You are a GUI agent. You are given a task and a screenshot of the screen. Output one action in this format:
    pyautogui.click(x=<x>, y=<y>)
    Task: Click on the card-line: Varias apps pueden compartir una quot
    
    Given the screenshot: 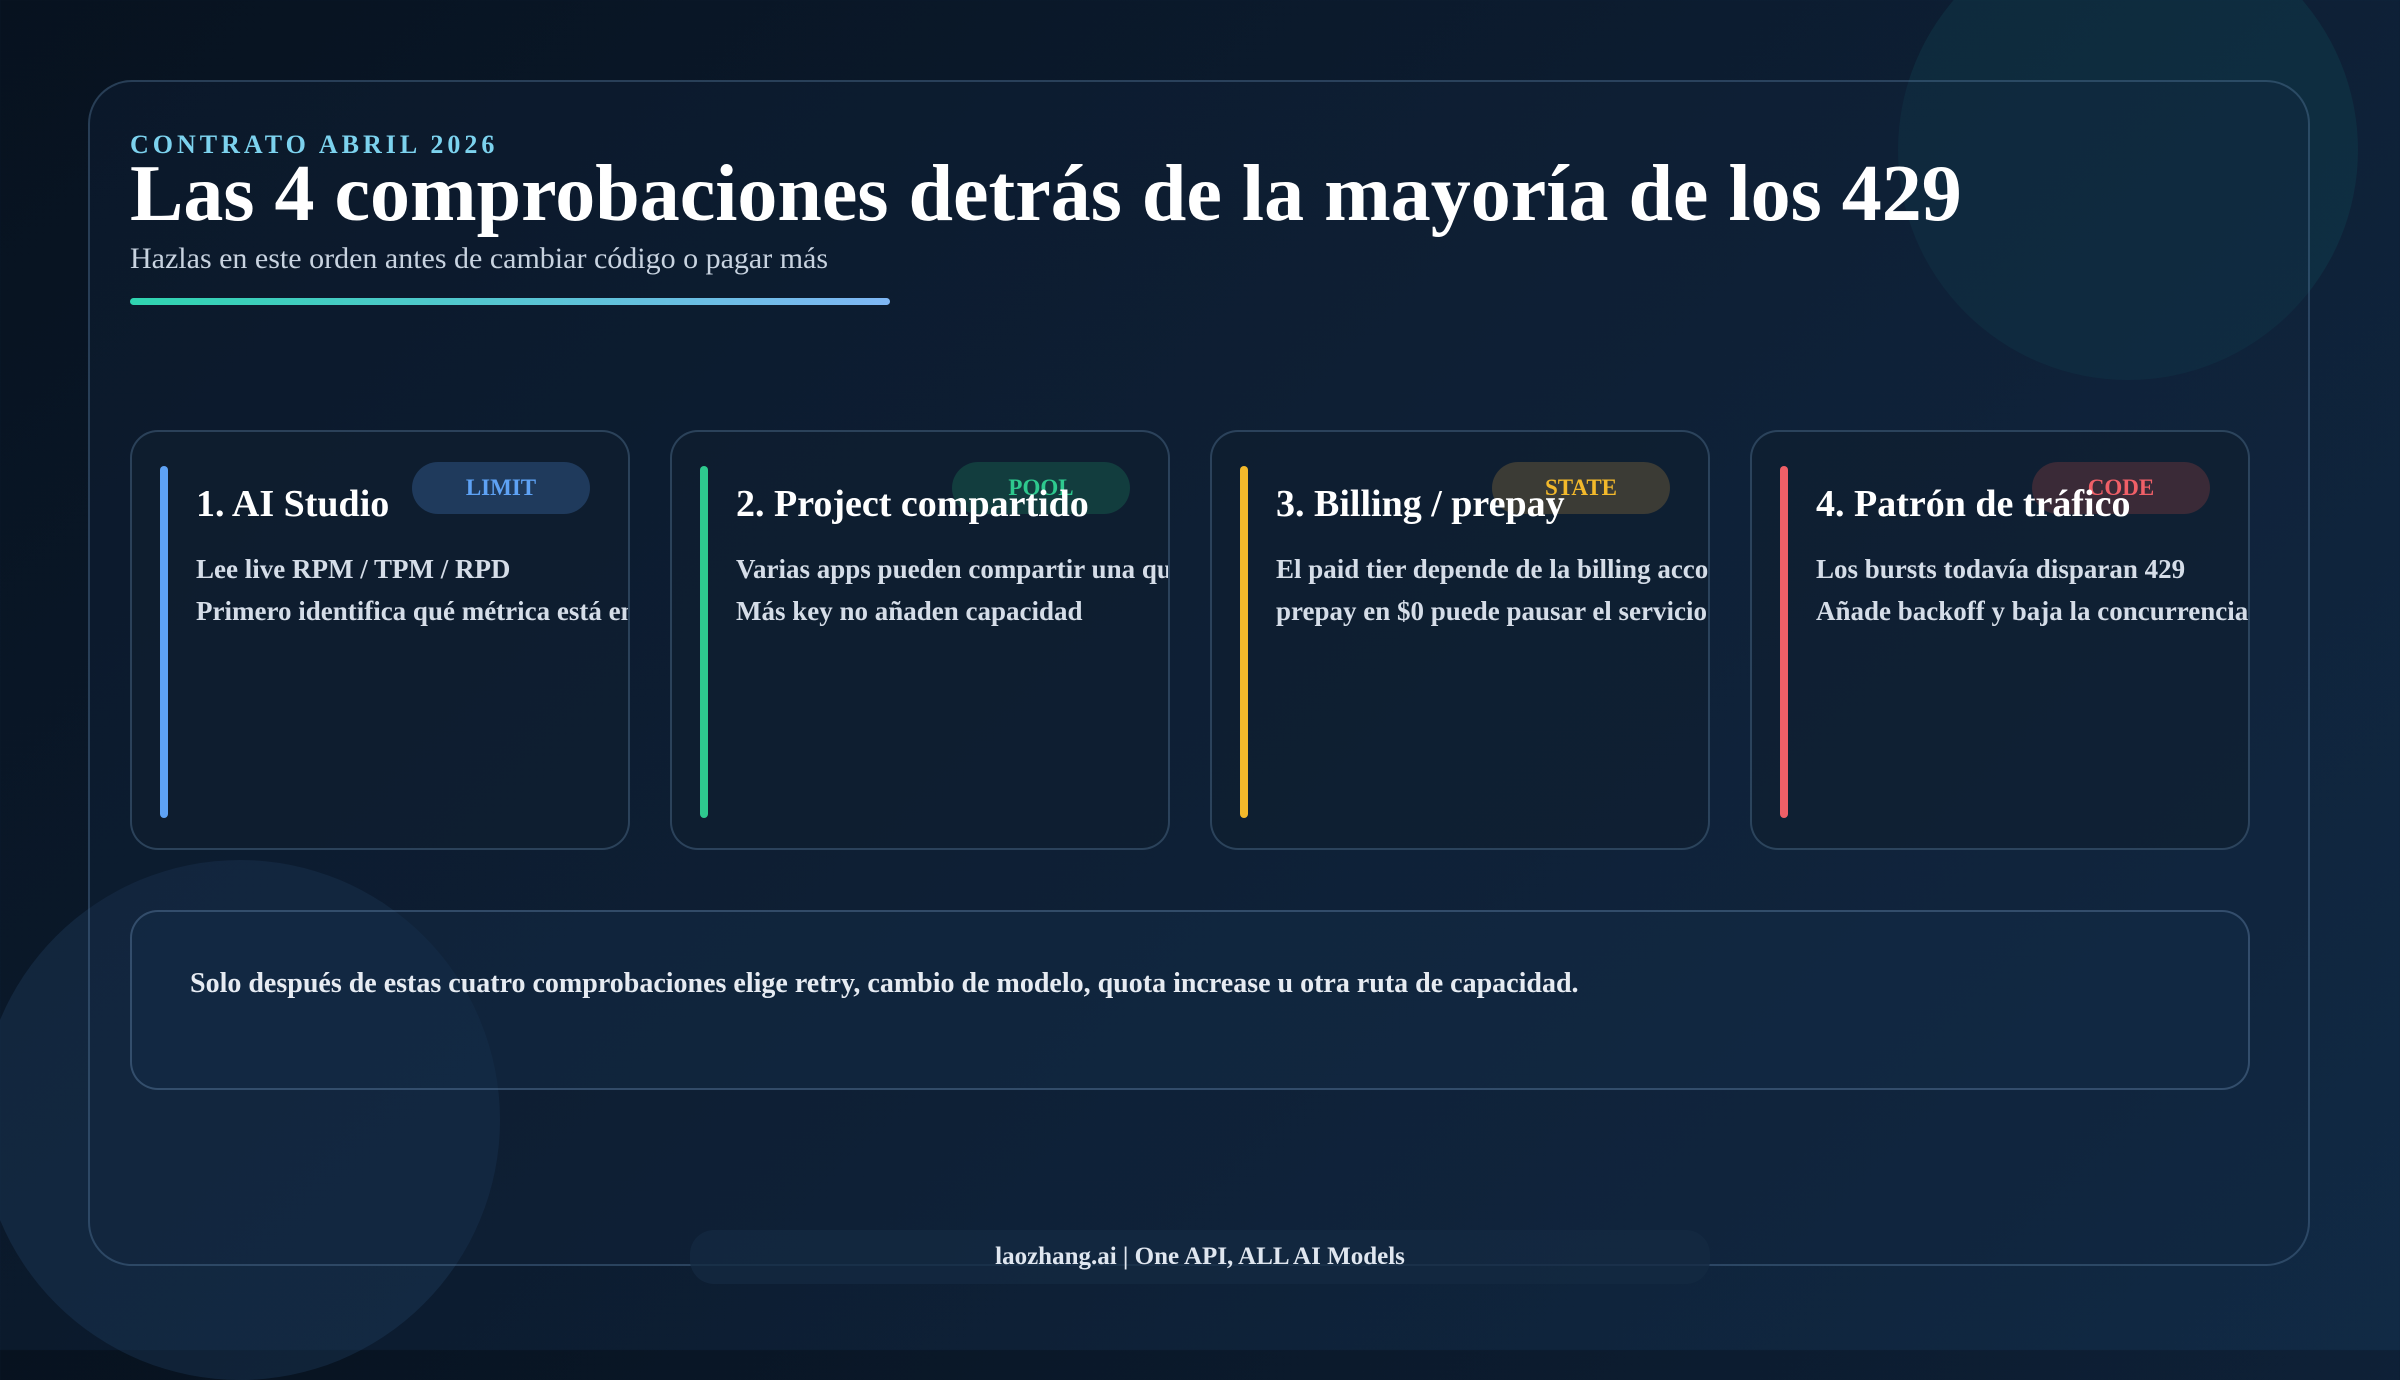 What is the action you would take?
    pyautogui.click(x=953, y=569)
    